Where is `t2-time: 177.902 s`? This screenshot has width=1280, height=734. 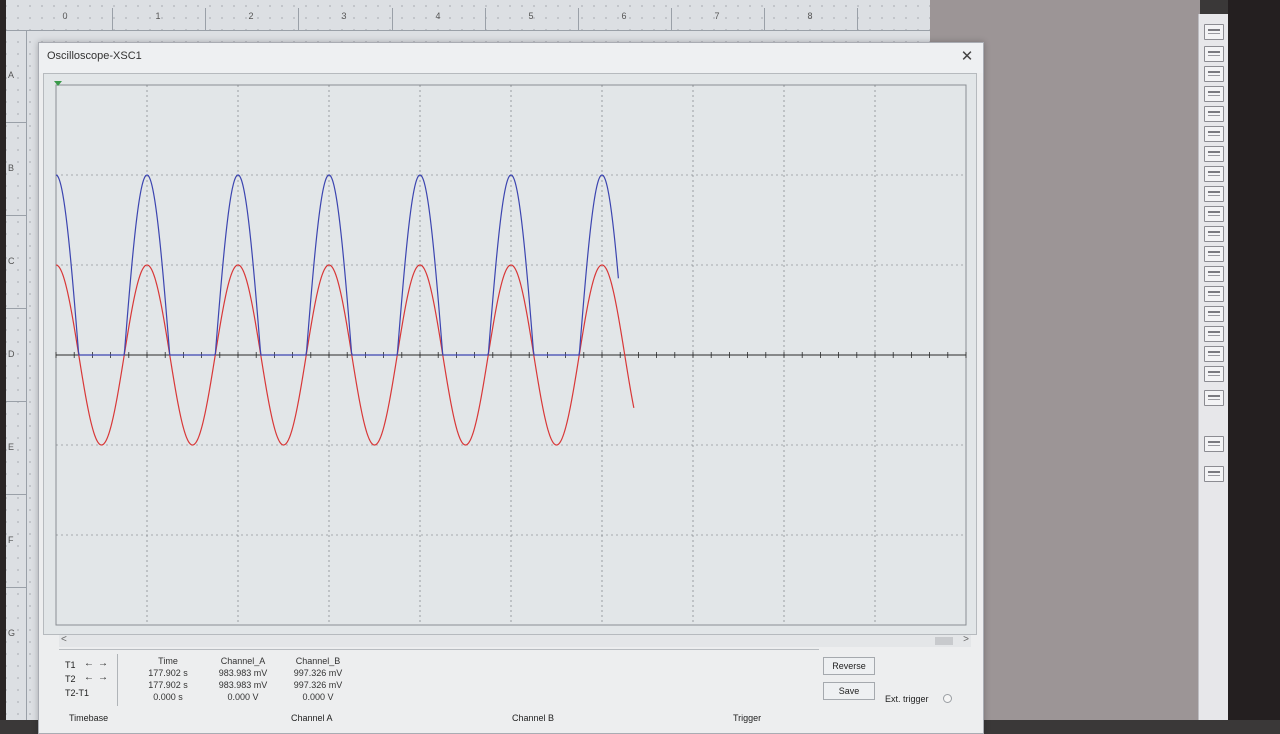
t2-time: 177.902 s is located at coordinates (168, 685).